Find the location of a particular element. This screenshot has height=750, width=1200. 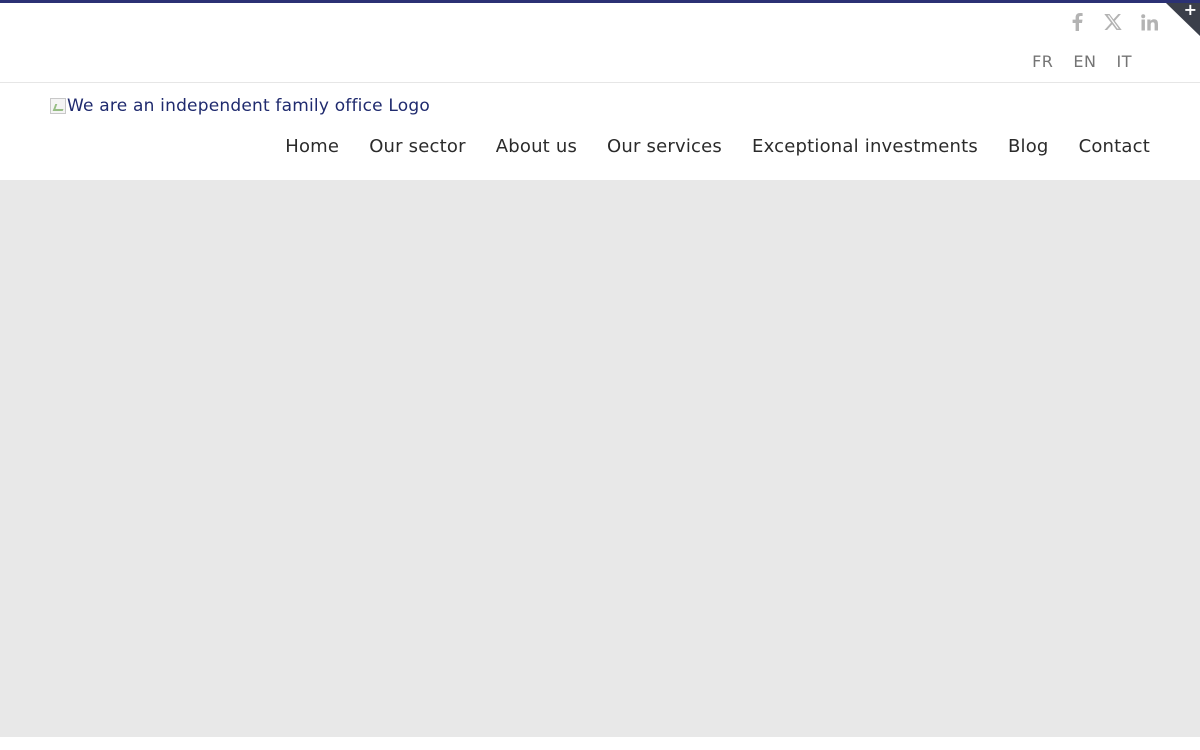

sliding-bar-toggle: + is located at coordinates (1183, 18).